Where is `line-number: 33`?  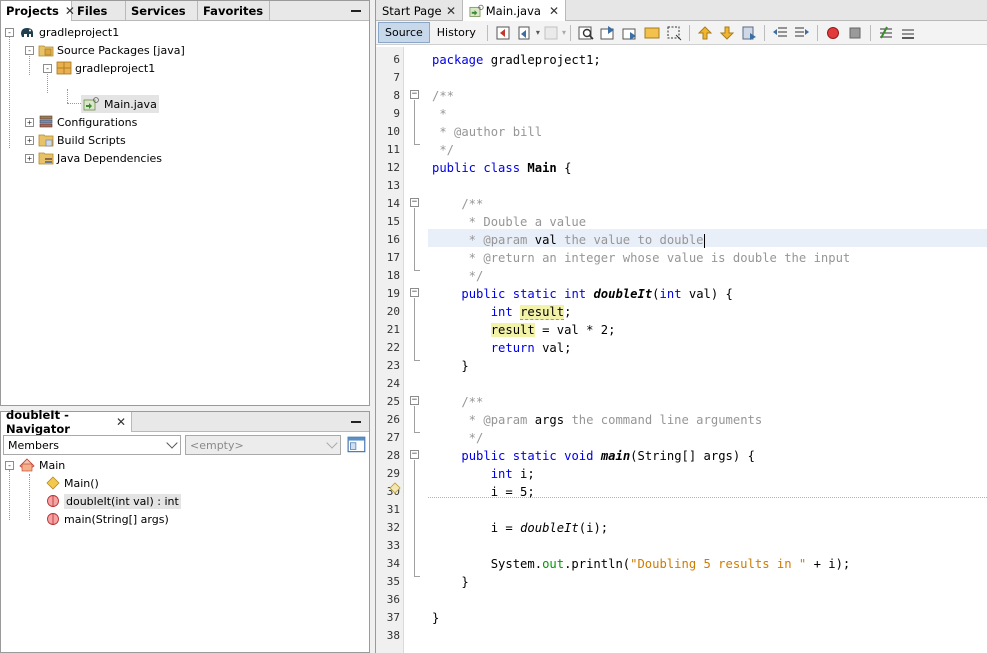
line-number: 33 is located at coordinates (393, 545).